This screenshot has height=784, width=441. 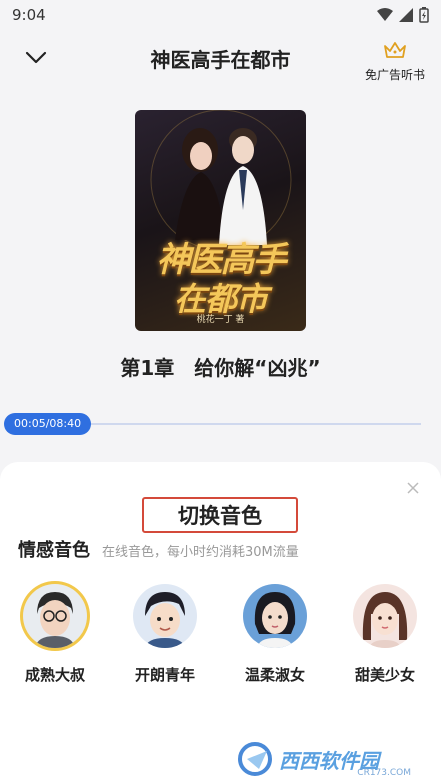 I want to click on status-time: 9:04, so click(x=29, y=15).